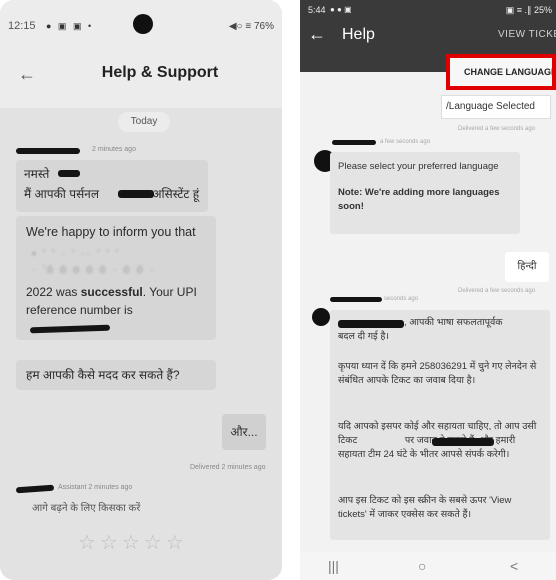 The image size is (556, 580). What do you see at coordinates (501, 72) in the screenshot?
I see `change-language-button: CHANGE LANGUAGE` at bounding box center [501, 72].